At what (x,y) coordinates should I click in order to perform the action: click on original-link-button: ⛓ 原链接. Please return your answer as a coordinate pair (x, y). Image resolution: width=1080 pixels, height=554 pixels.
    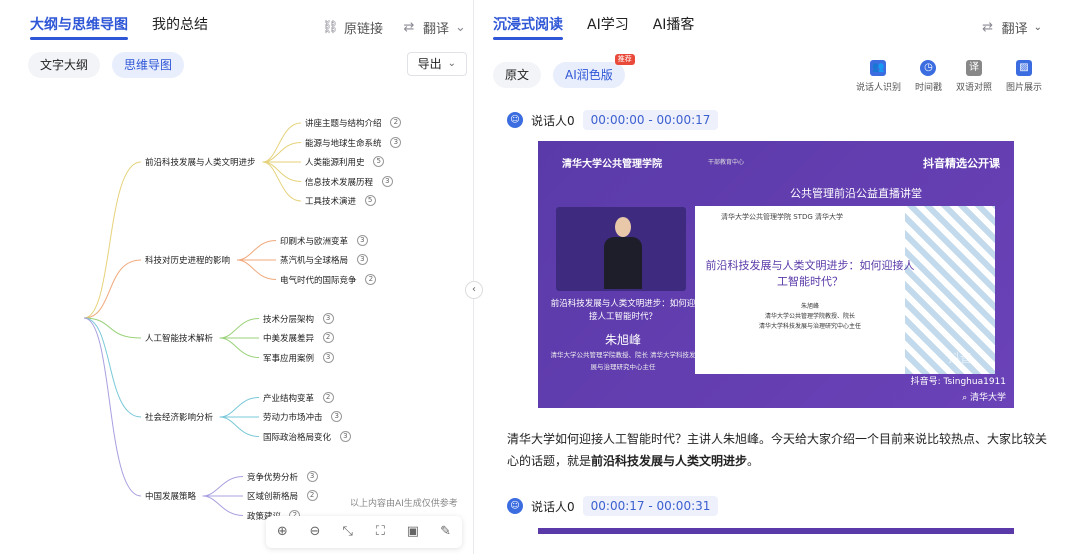
    Looking at the image, I should click on (352, 28).